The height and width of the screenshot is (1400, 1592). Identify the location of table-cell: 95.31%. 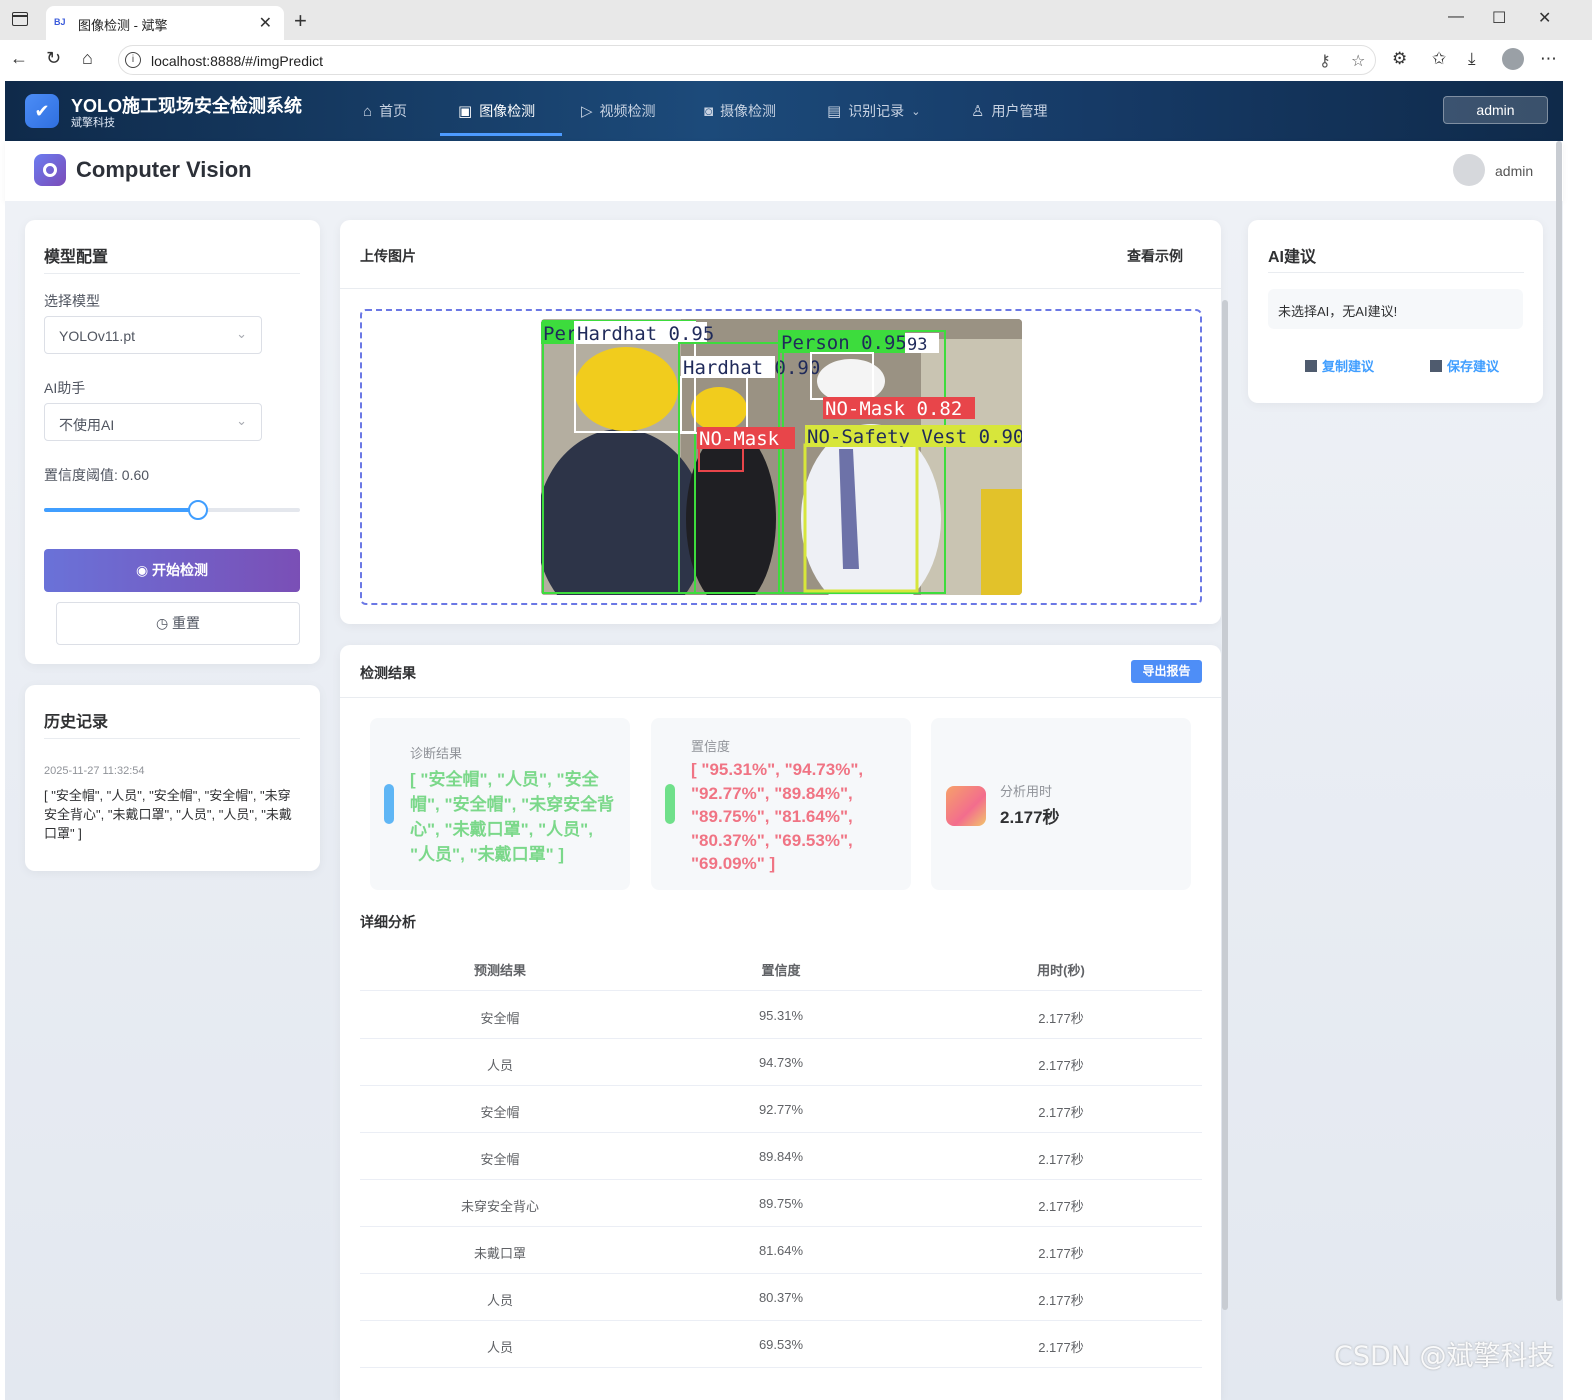
(781, 1015).